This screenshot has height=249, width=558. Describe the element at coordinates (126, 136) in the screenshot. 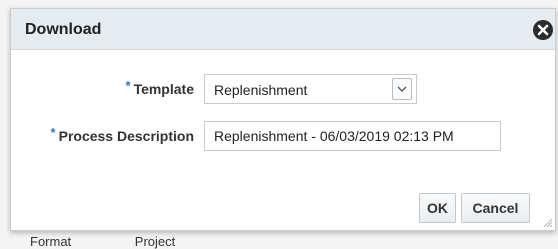

I see `process-description-label-text: Process Description` at that location.